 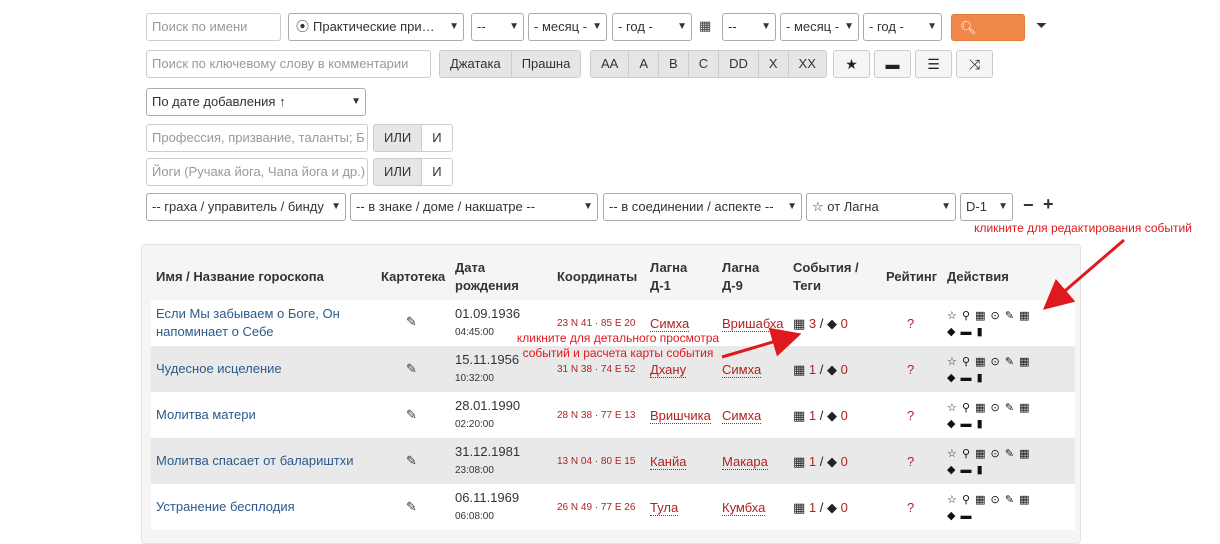 What do you see at coordinates (761, 343) in the screenshot?
I see `view-arrow` at bounding box center [761, 343].